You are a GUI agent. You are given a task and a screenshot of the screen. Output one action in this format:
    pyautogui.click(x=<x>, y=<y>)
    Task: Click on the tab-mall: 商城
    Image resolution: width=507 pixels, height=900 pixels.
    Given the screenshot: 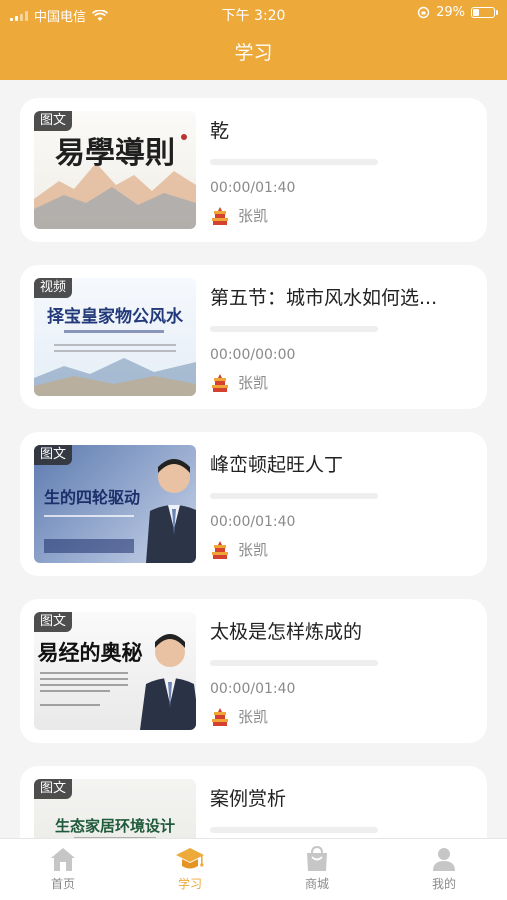 What is the action you would take?
    pyautogui.click(x=317, y=871)
    